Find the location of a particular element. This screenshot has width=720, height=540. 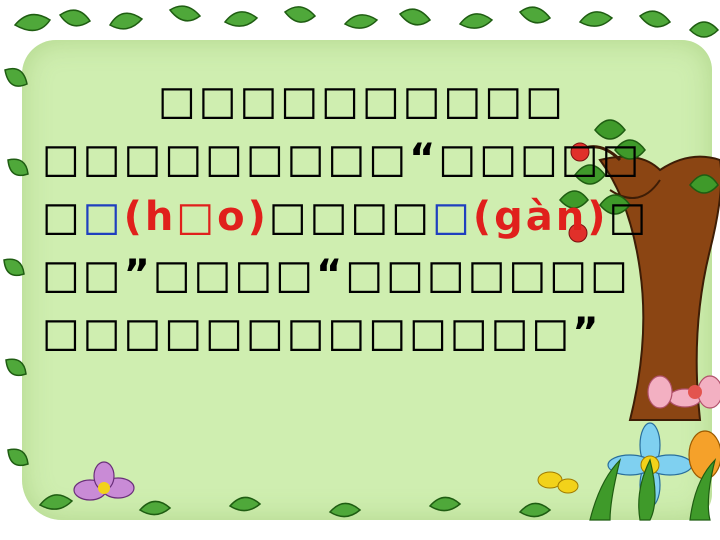

small-flower-icon is located at coordinates (326, 481).